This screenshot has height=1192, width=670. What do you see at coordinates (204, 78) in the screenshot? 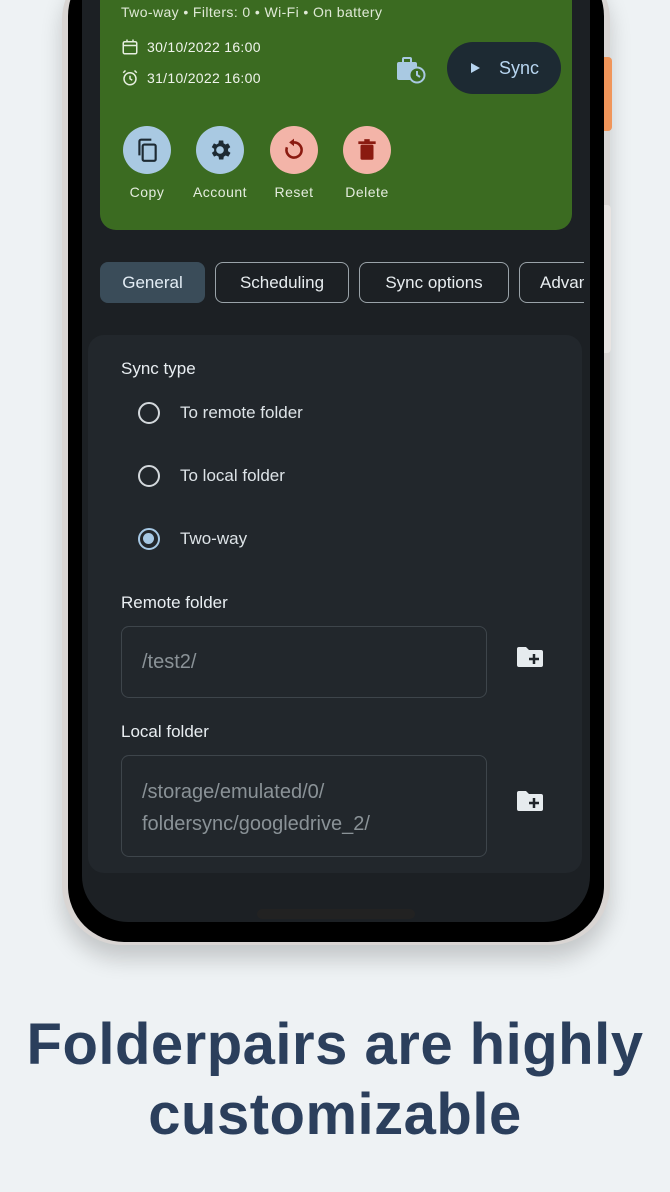
I see `next-sync-date: 31/10/2022 16:00` at bounding box center [204, 78].